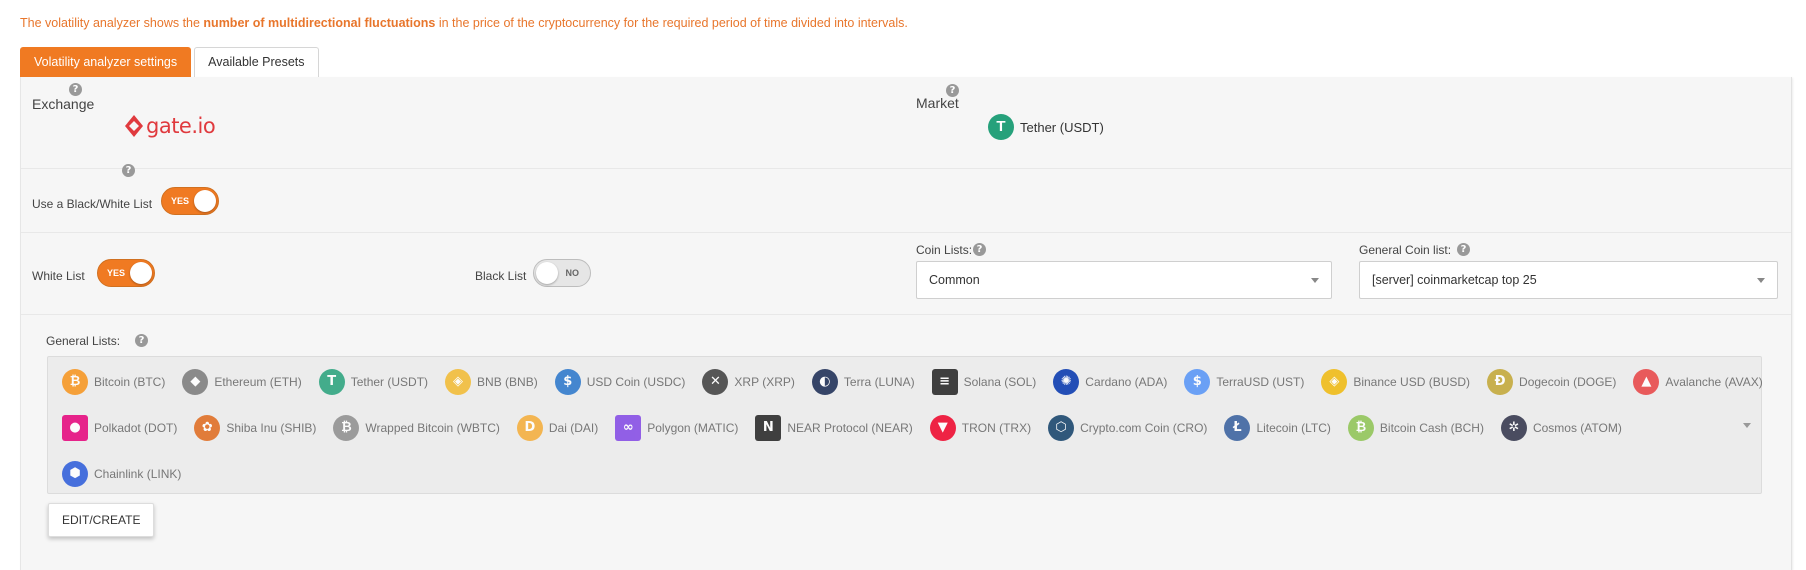 This screenshot has width=1806, height=570. What do you see at coordinates (116, 273) in the screenshot?
I see `whitelist-toggle-label: YES` at bounding box center [116, 273].